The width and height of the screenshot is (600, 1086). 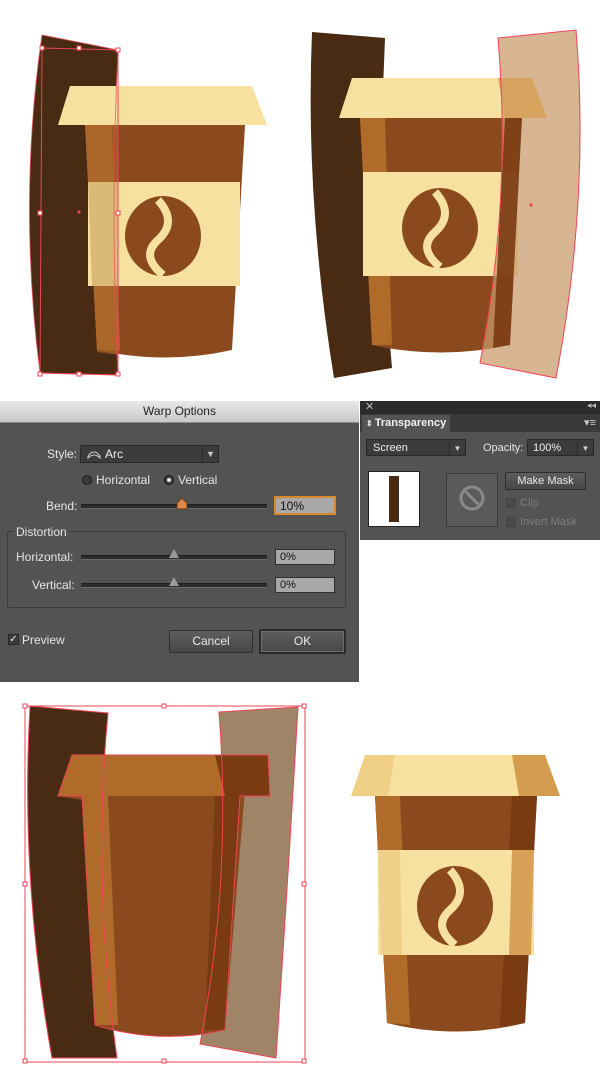 I want to click on bend-label: Bend:, so click(x=62, y=506).